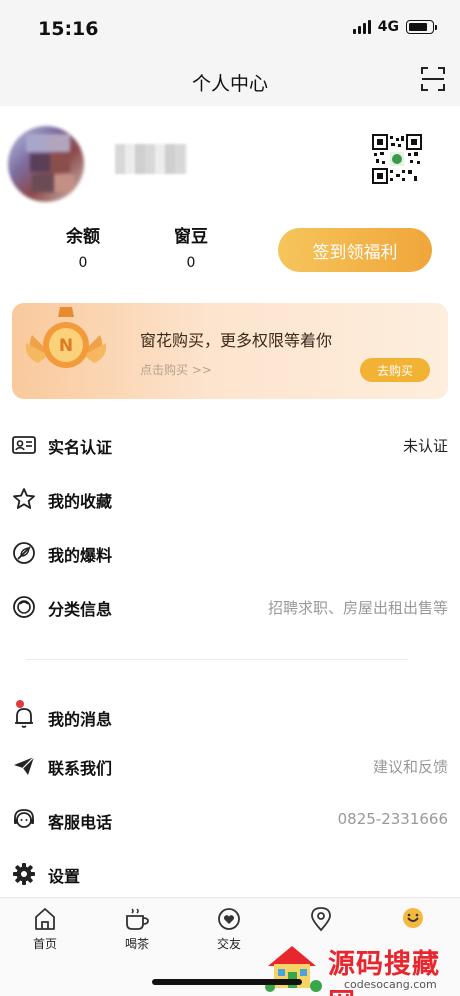 The height and width of the screenshot is (996, 460). I want to click on menu-value: 建议和反馈, so click(410, 767).